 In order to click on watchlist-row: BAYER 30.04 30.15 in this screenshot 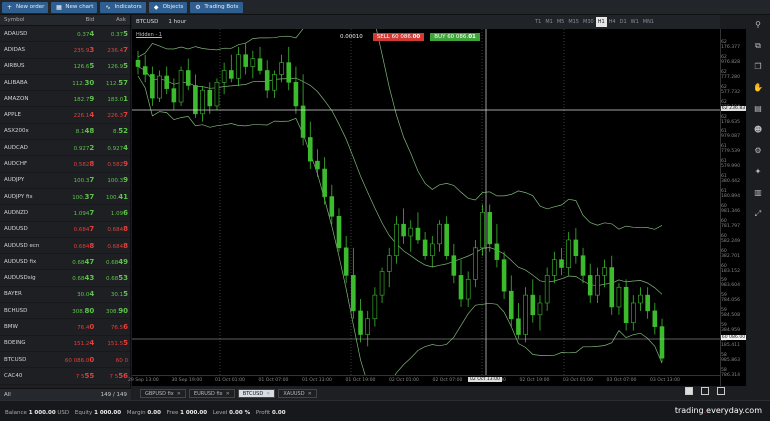, I will do `click(65, 295)`.